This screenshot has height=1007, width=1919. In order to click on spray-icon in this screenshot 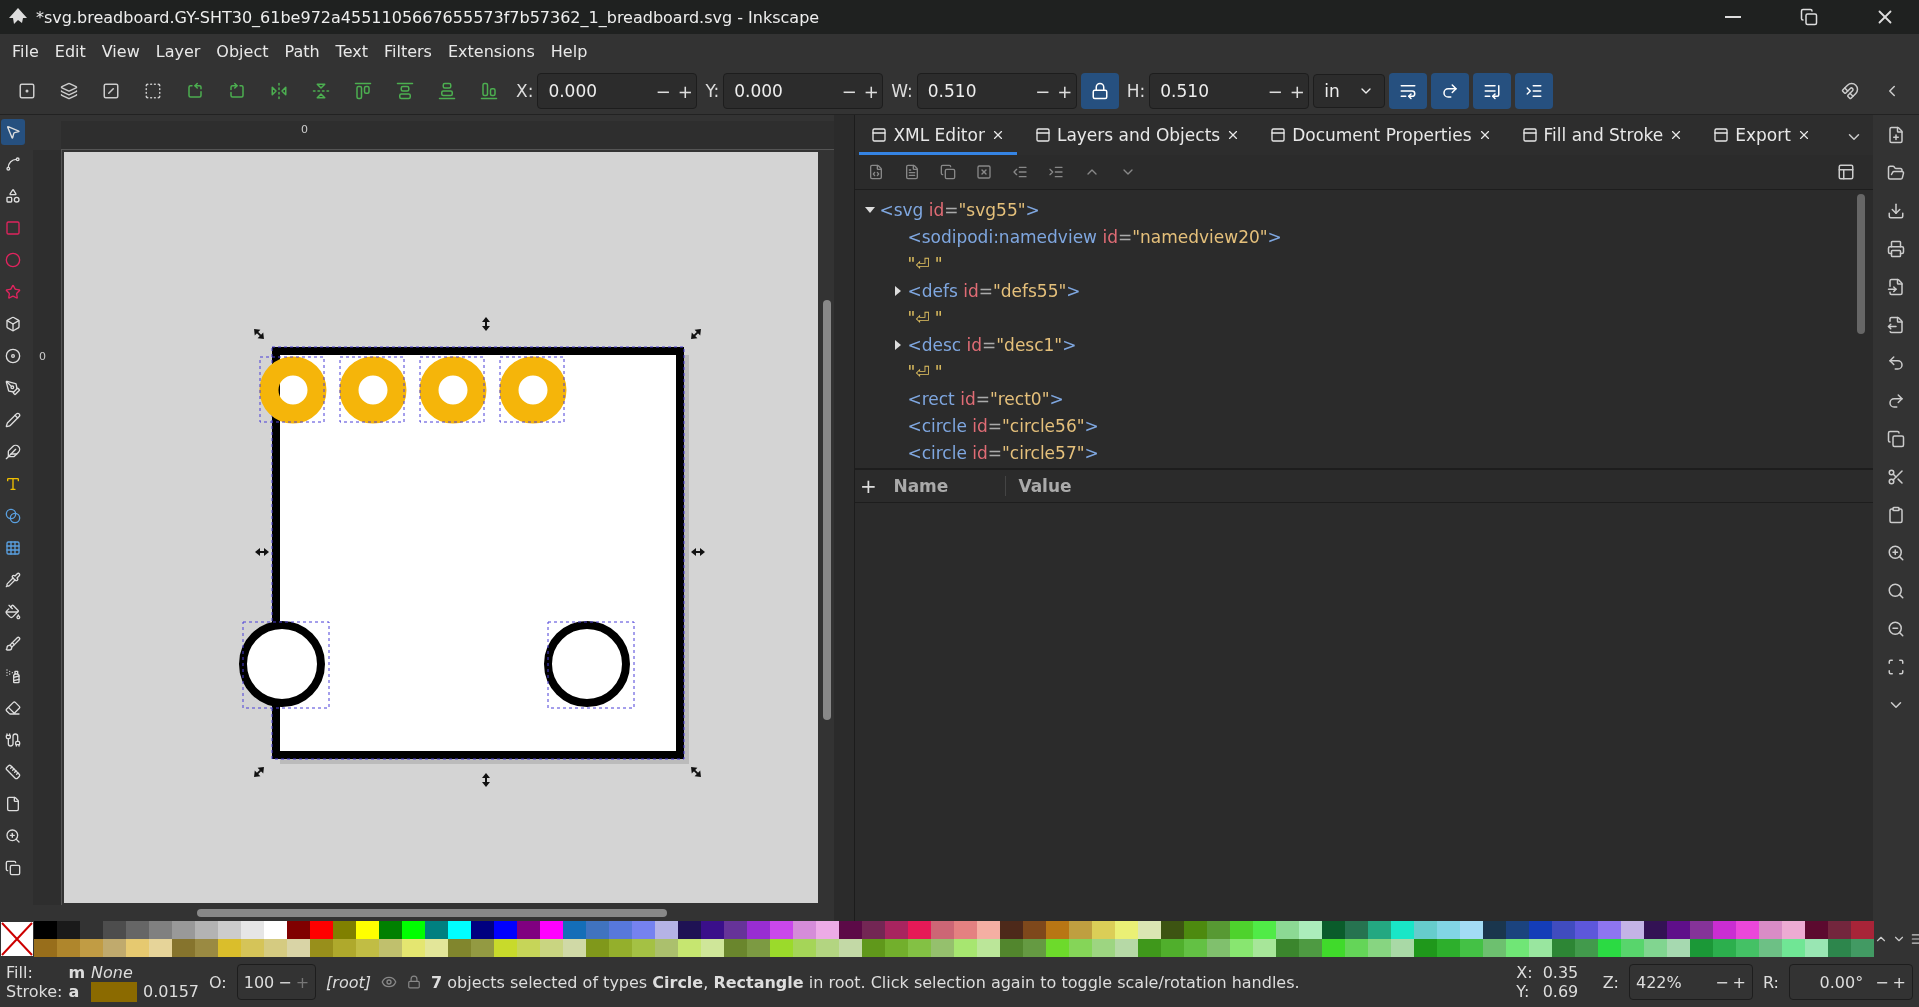, I will do `click(13, 676)`.